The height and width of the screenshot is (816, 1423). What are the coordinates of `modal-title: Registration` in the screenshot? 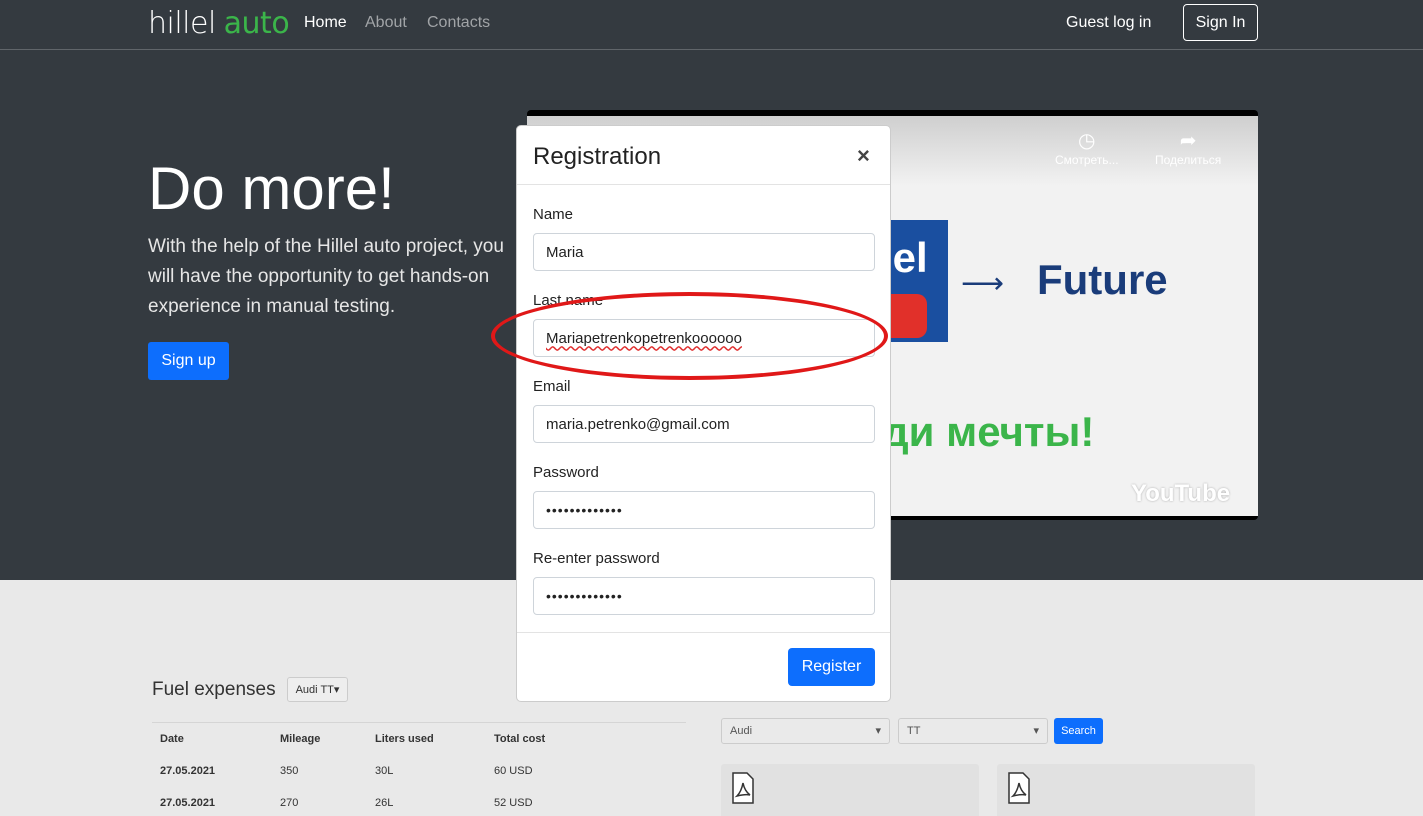 It's located at (597, 156).